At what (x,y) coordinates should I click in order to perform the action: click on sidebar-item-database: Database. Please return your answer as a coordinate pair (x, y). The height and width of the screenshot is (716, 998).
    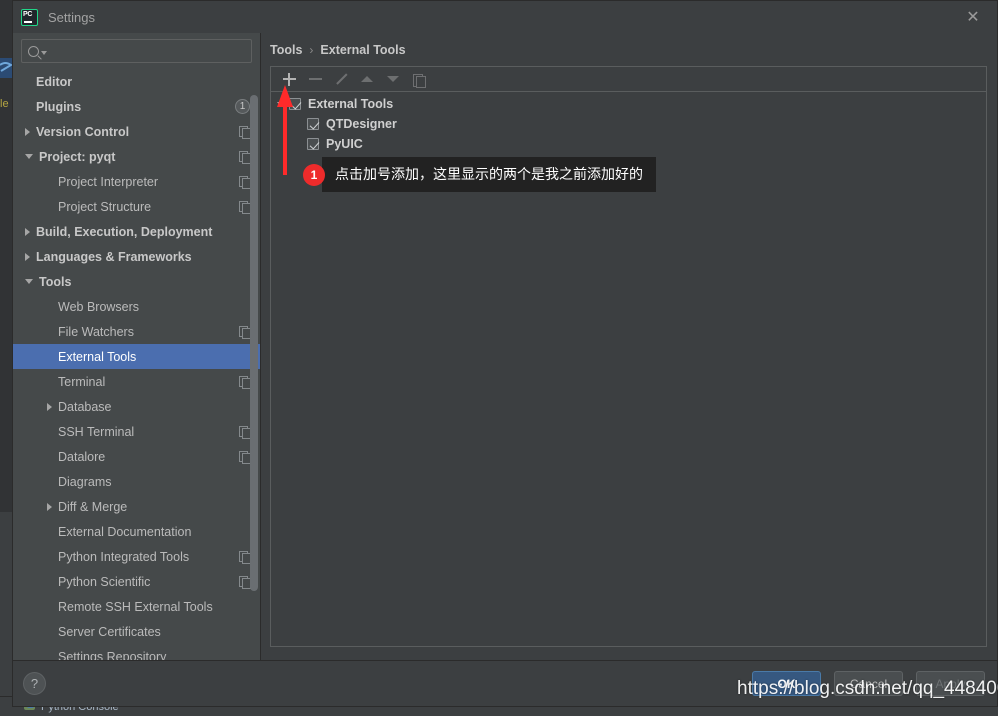
    Looking at the image, I should click on (136, 406).